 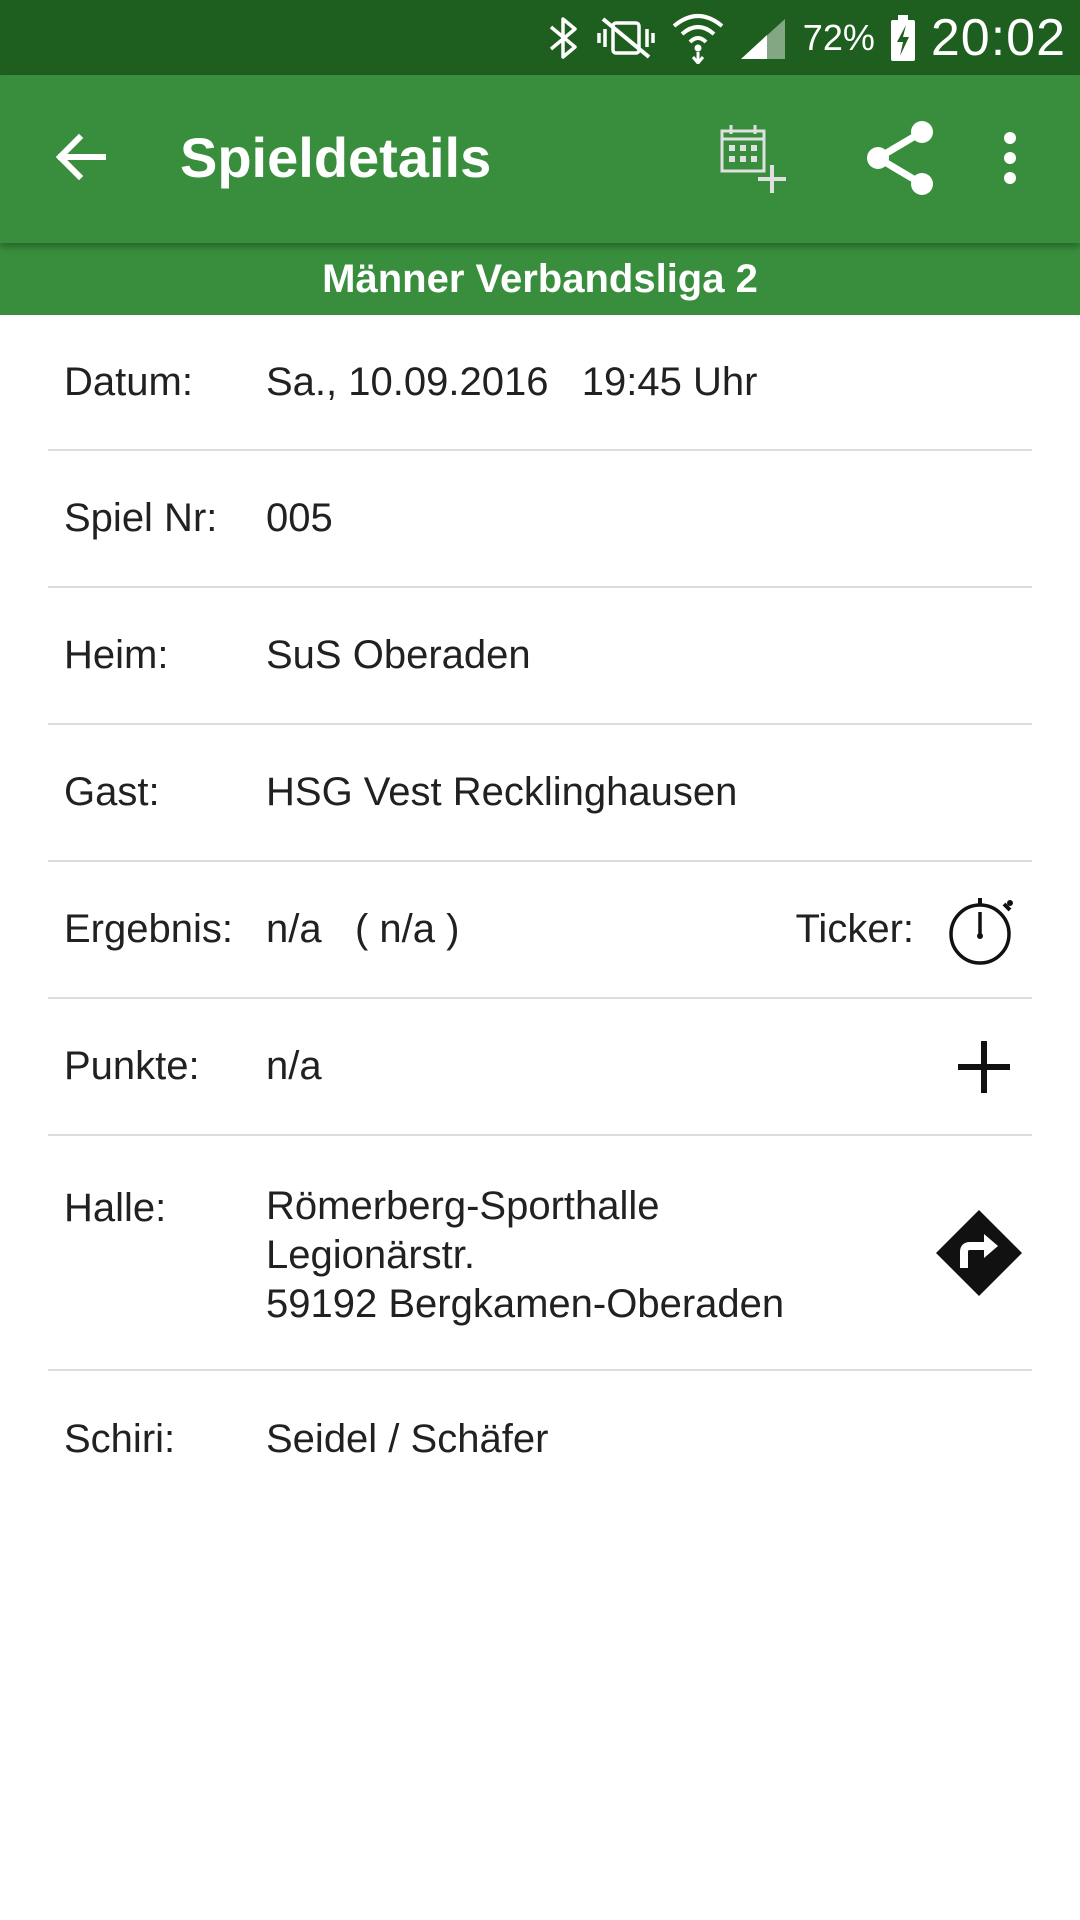 I want to click on back-arrow-icon, so click(x=80, y=159).